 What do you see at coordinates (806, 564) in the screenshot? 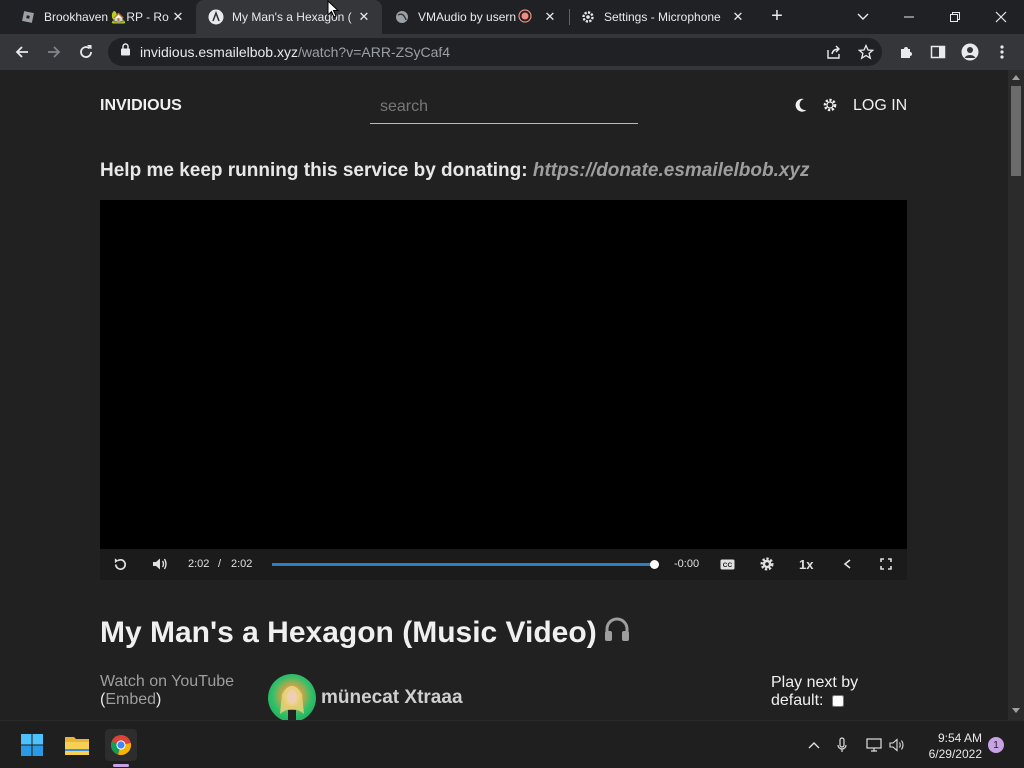
I see `playback-speed: 1x` at bounding box center [806, 564].